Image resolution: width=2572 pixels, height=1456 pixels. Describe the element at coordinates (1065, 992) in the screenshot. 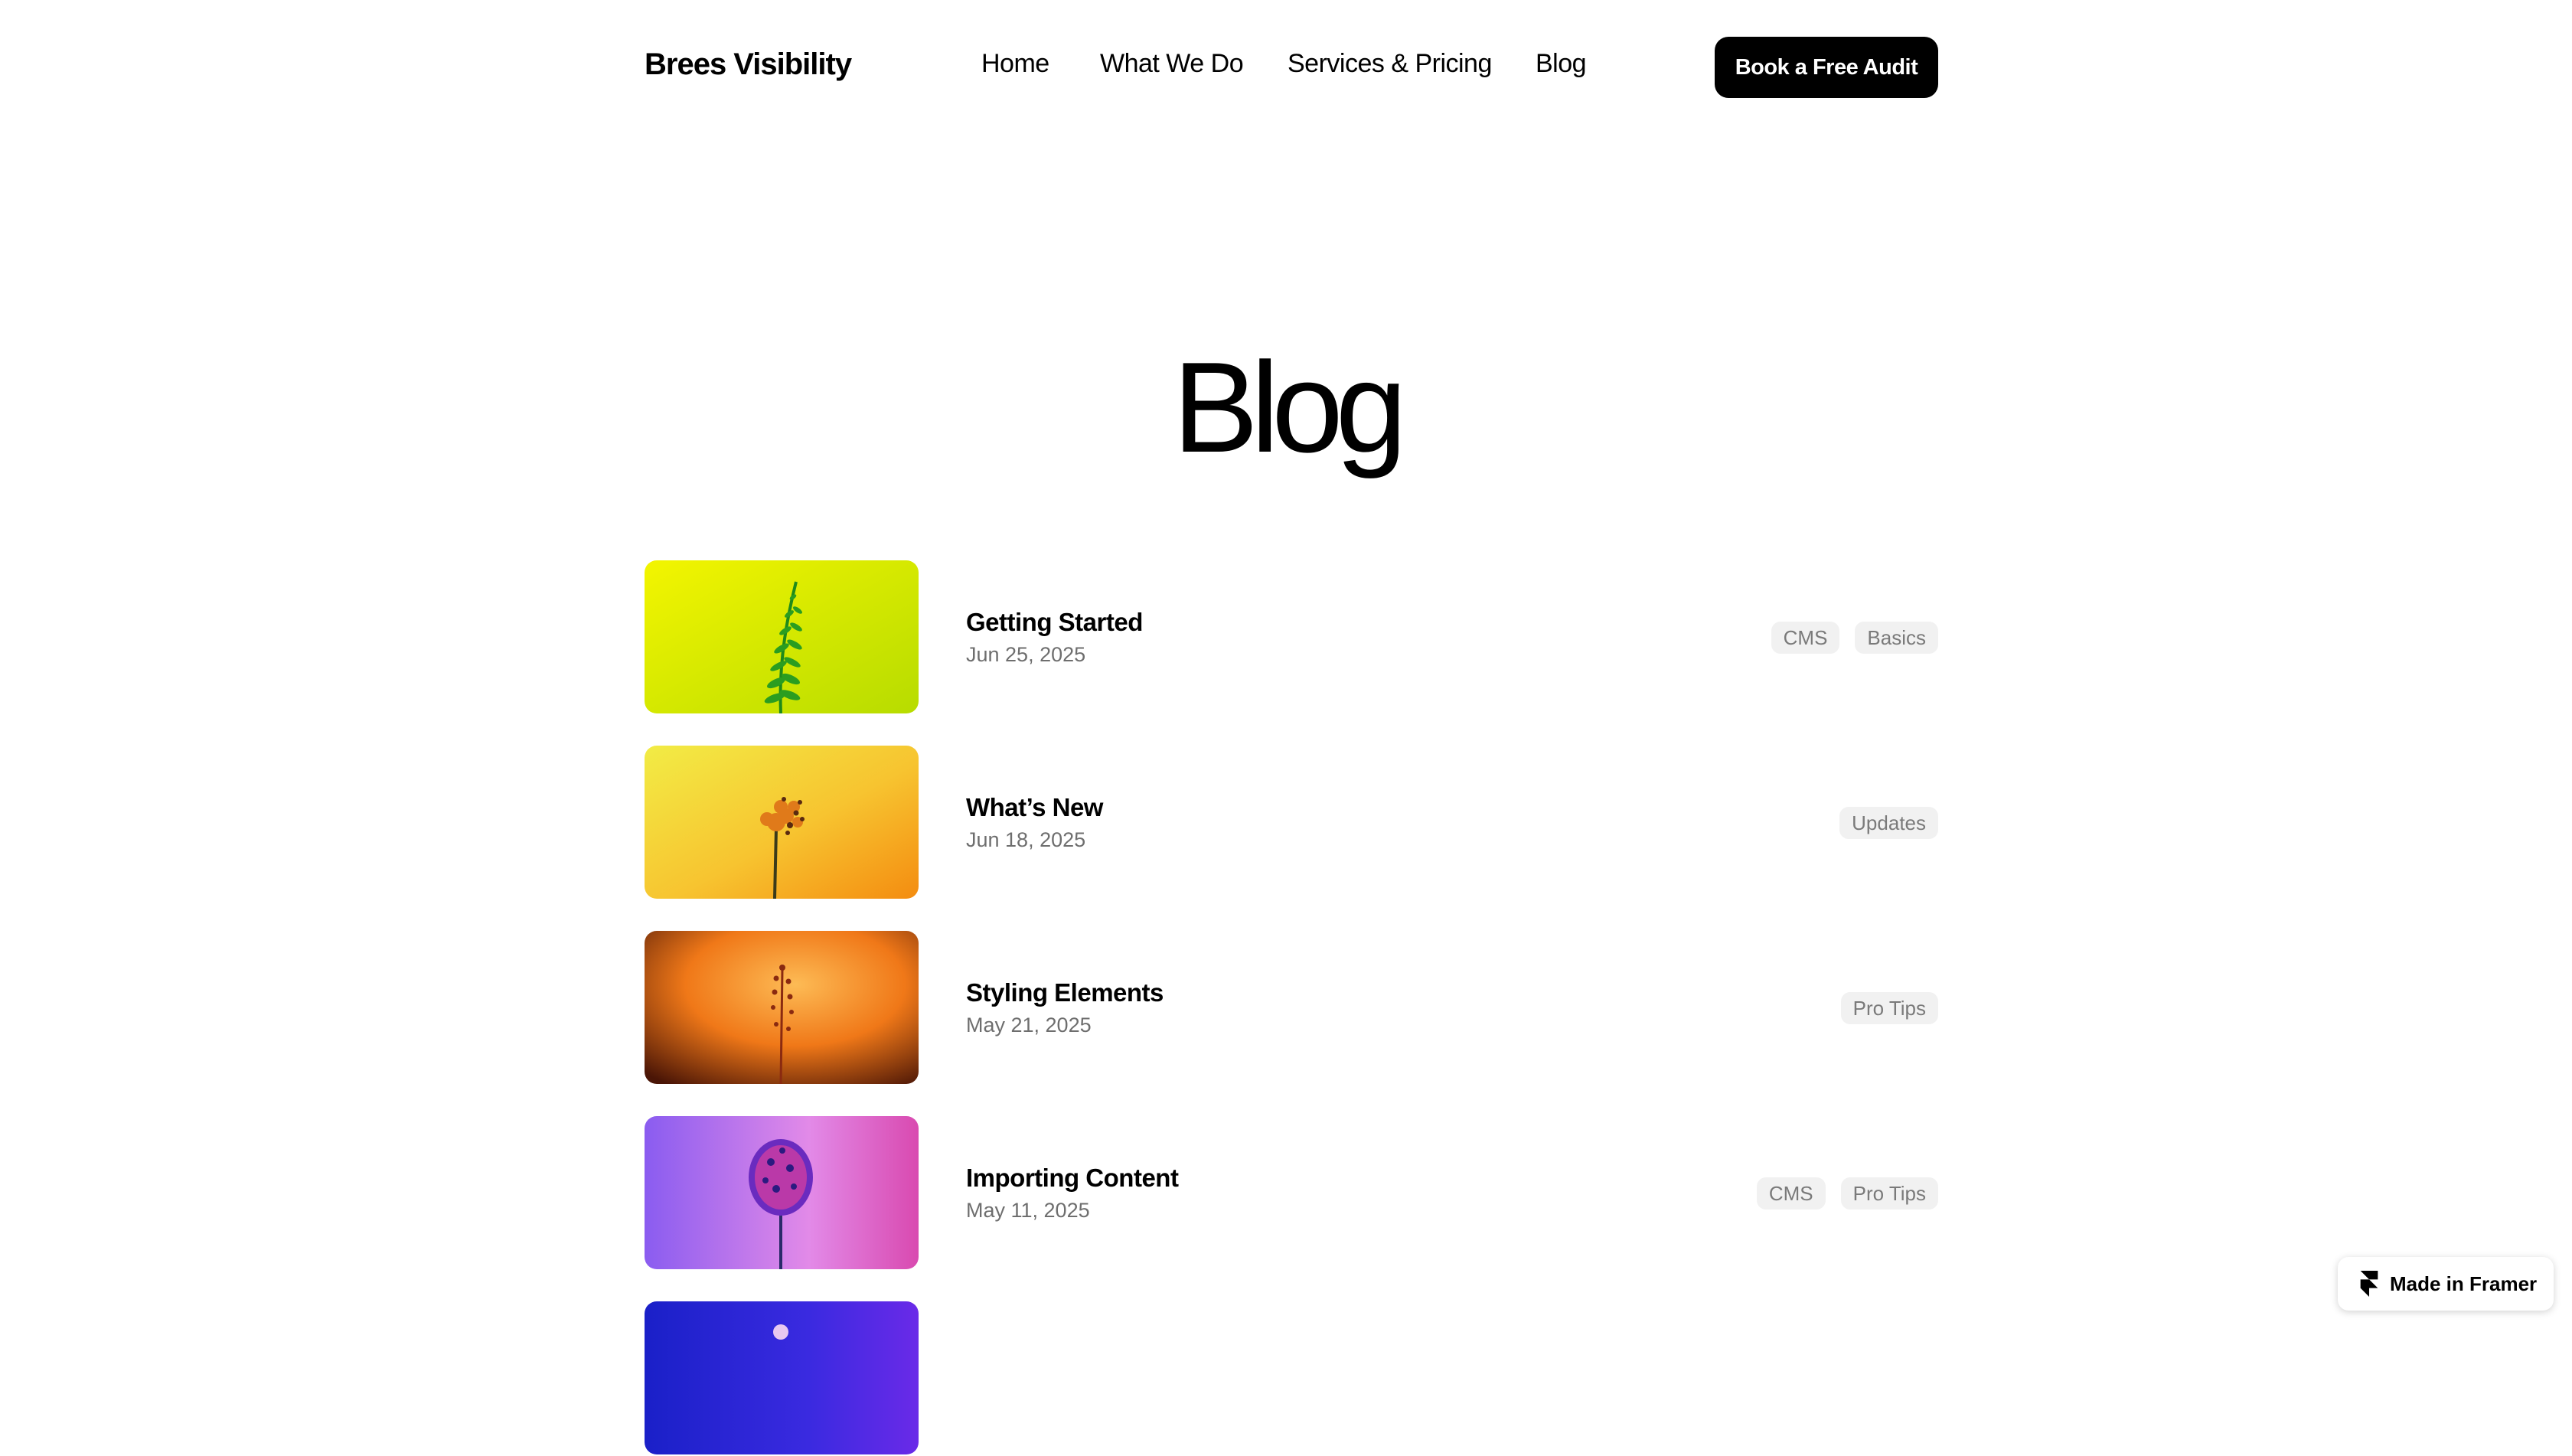

I see `post-title: Styling Elements` at that location.